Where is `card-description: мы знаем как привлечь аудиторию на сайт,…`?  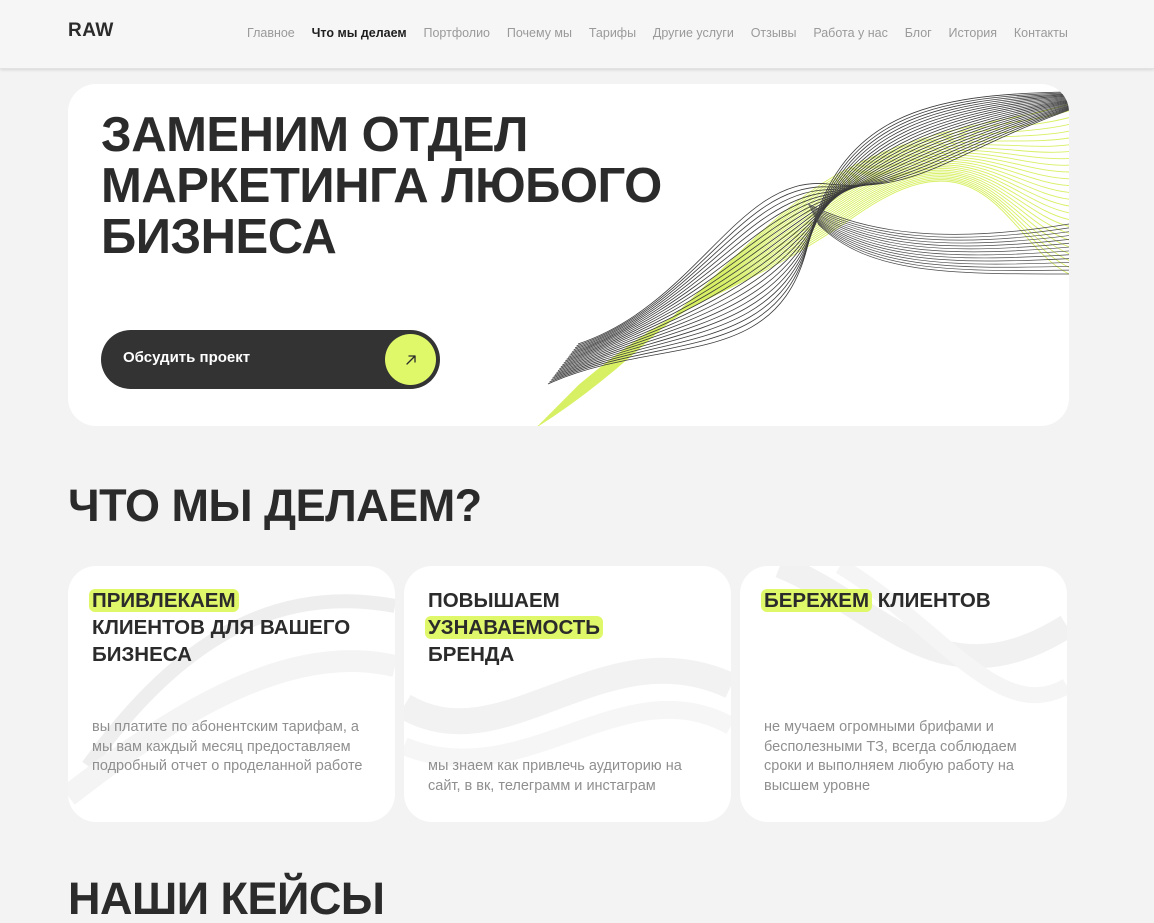
card-description: мы знаем как привлечь аудиторию на сайт,… is located at coordinates (555, 776).